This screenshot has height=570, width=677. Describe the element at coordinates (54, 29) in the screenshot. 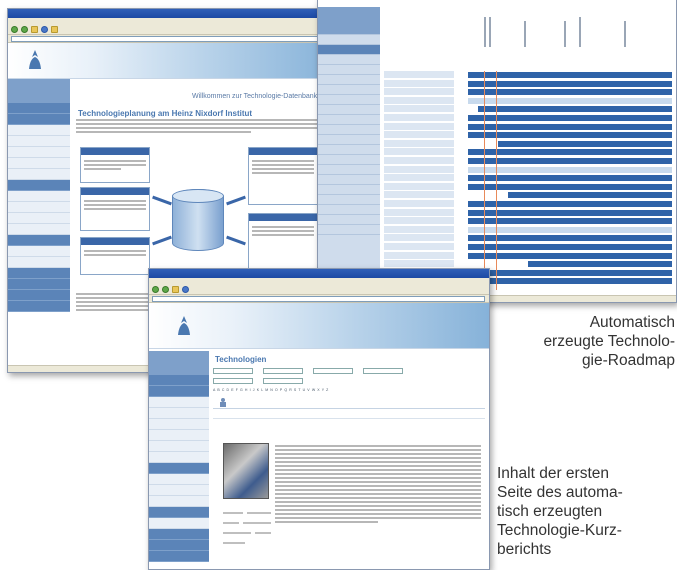

I see `home-icon` at that location.